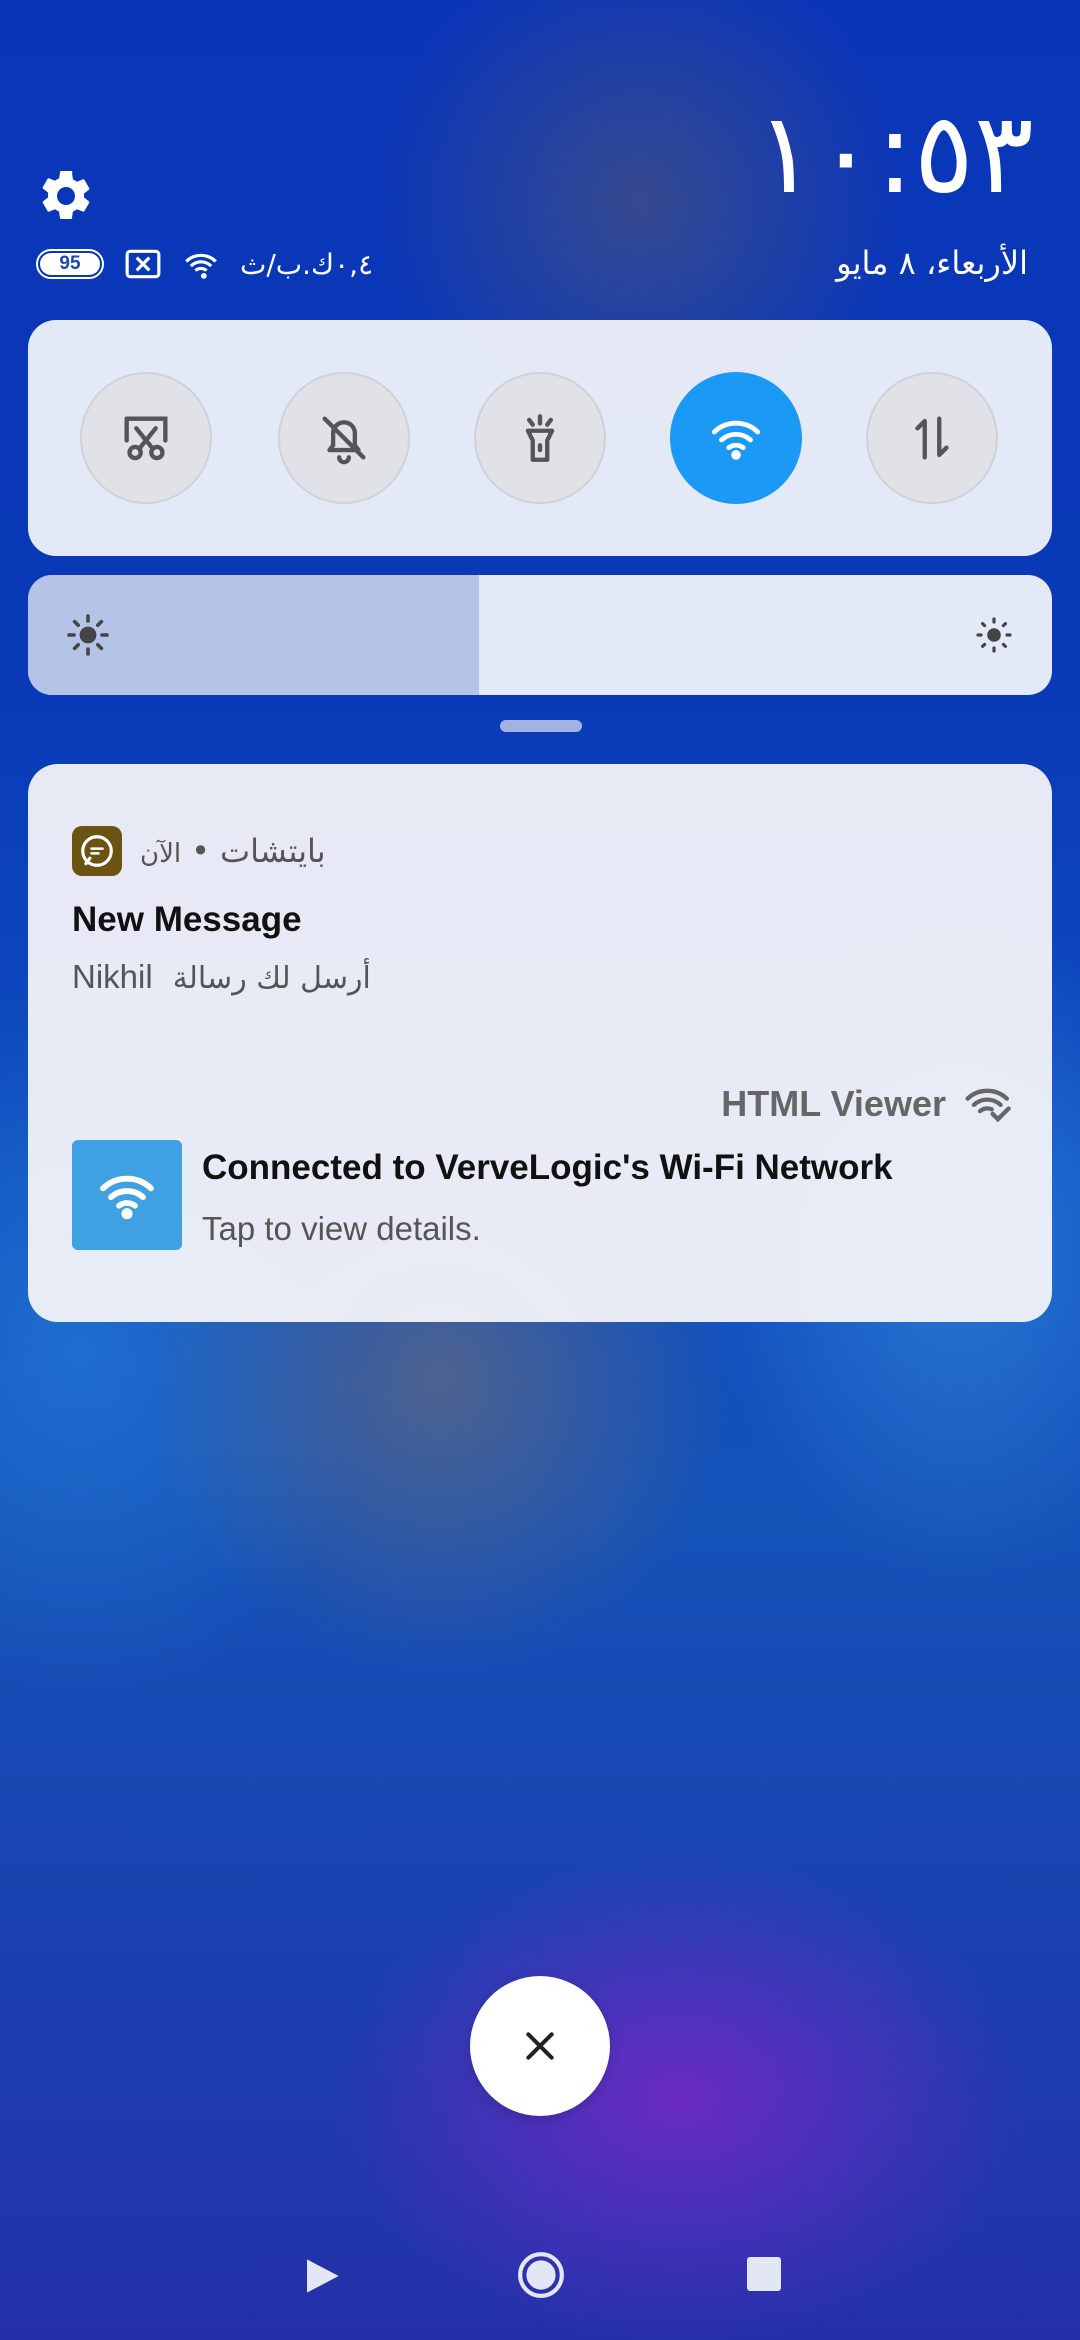 The width and height of the screenshot is (1080, 2340). Describe the element at coordinates (273, 851) in the screenshot. I see `notification-app-name: بايتشات` at that location.